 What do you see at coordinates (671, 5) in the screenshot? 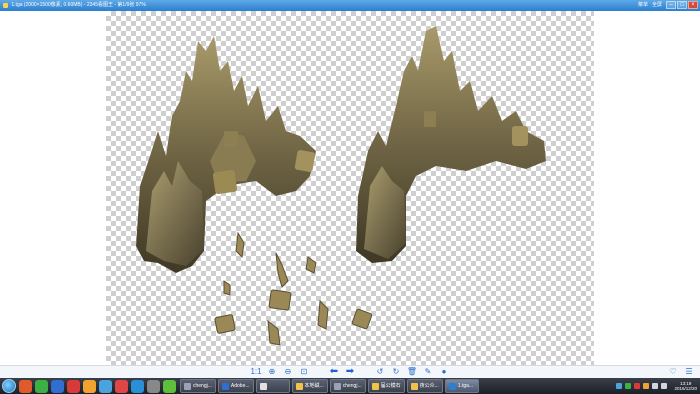
I see `minimize-button: –` at bounding box center [671, 5].